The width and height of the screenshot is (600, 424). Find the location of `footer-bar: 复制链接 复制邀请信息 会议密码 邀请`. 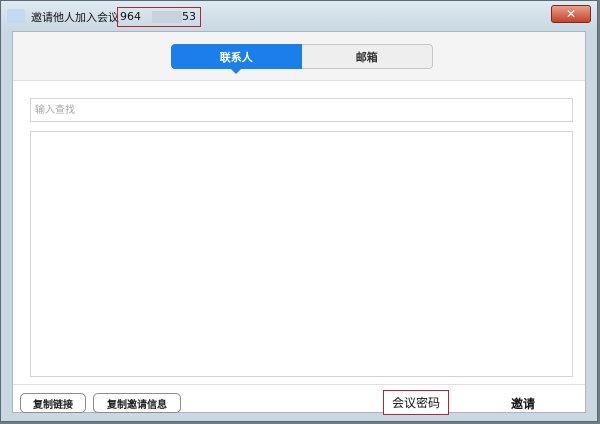

footer-bar: 复制链接 复制邀请信息 会议密码 邀请 is located at coordinates (299, 399).